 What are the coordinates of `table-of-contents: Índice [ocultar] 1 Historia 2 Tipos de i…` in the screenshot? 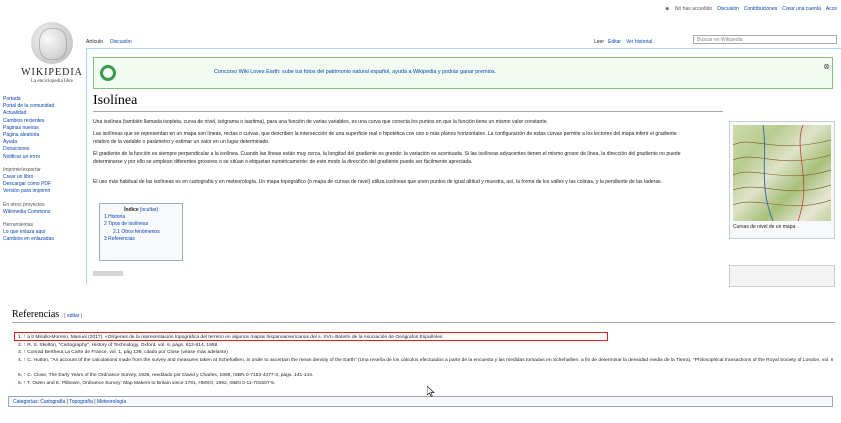 It's located at (141, 232).